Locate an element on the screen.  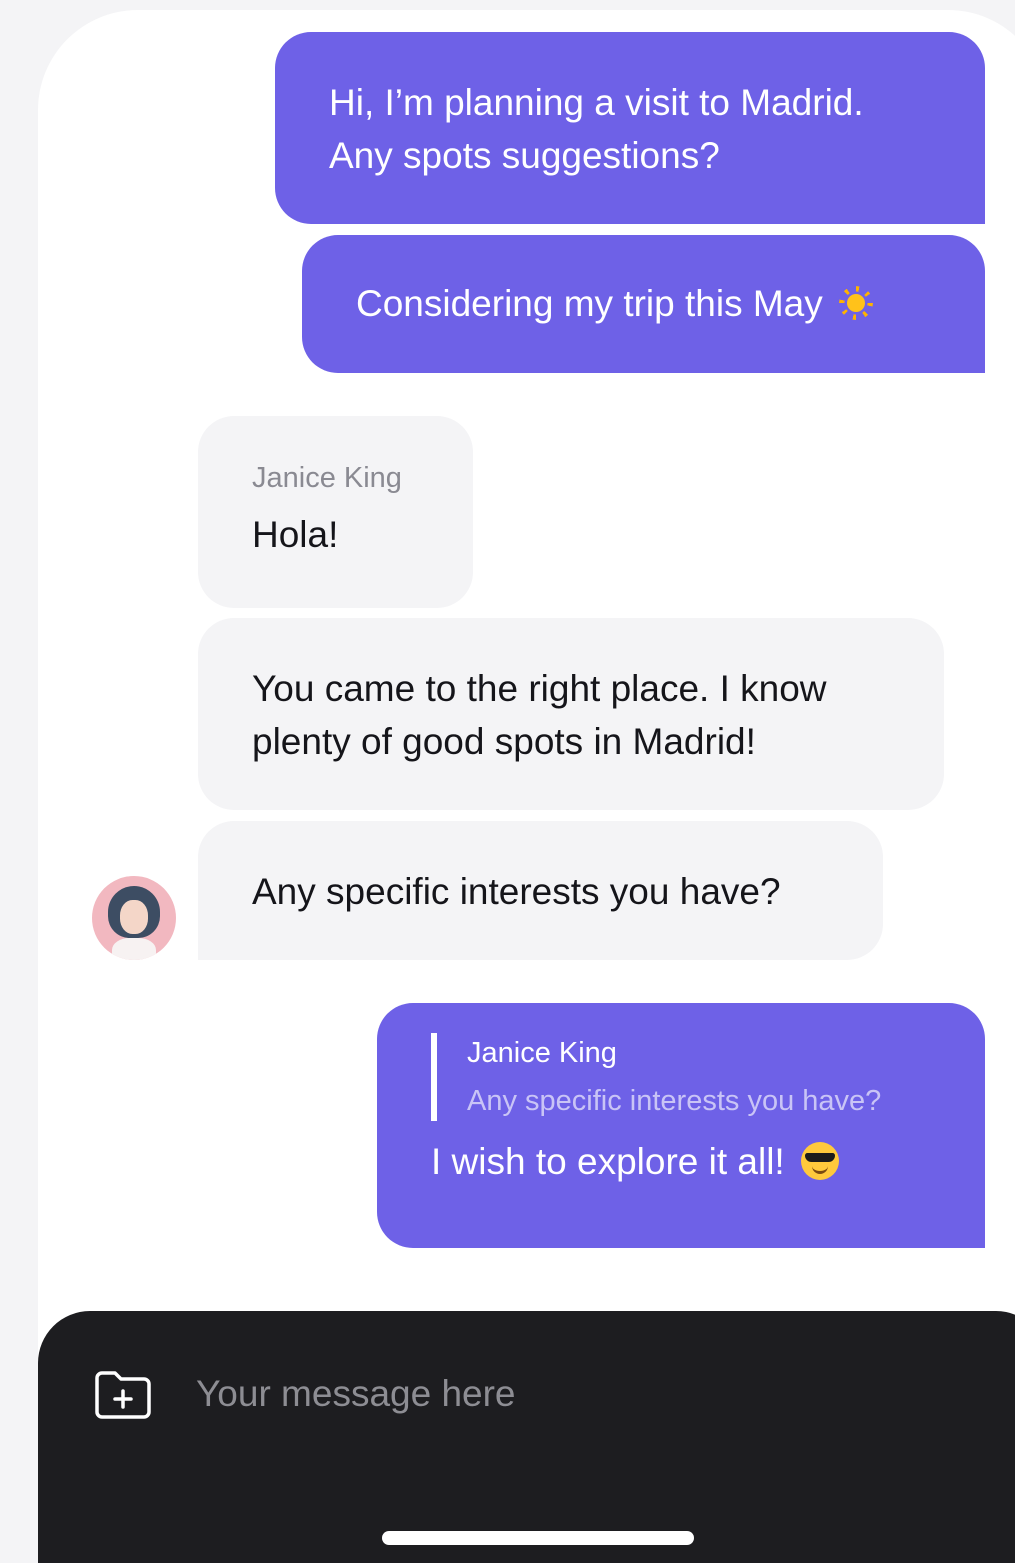
message-input is located at coordinates (576, 1394).